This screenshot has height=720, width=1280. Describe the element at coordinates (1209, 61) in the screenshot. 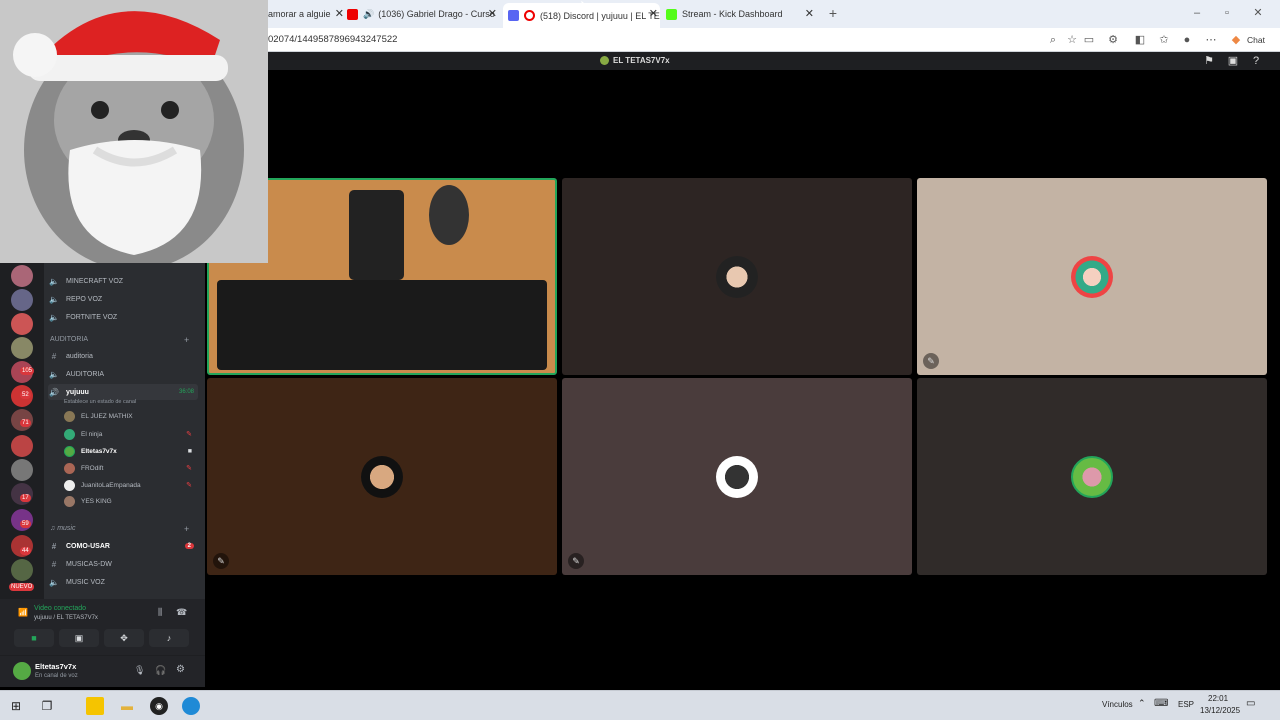

I see `flag-icon: ⚑` at that location.